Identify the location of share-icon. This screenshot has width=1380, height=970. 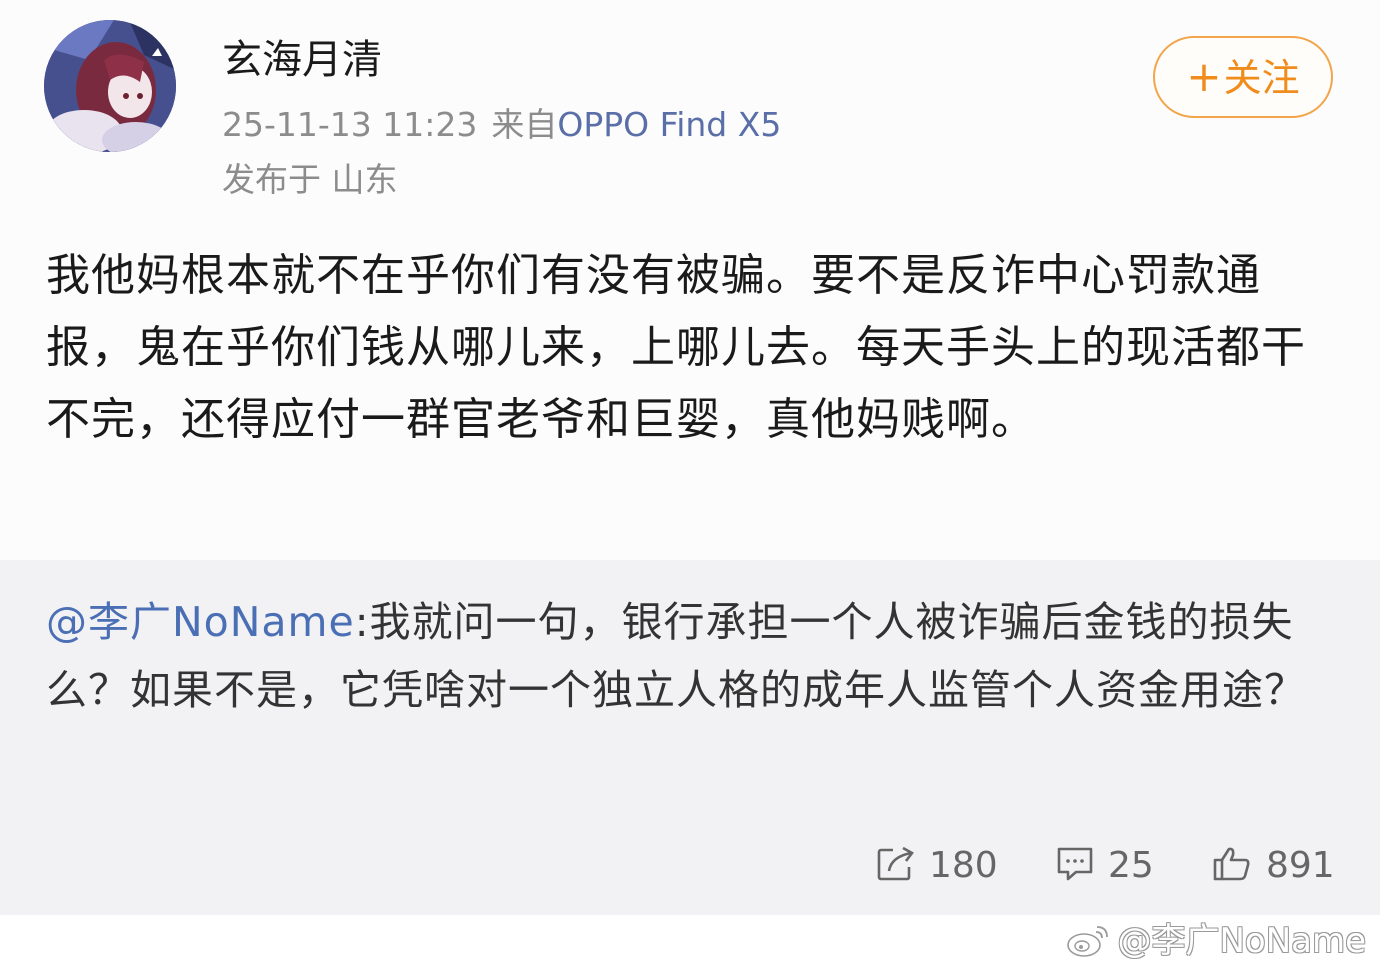
(895, 864).